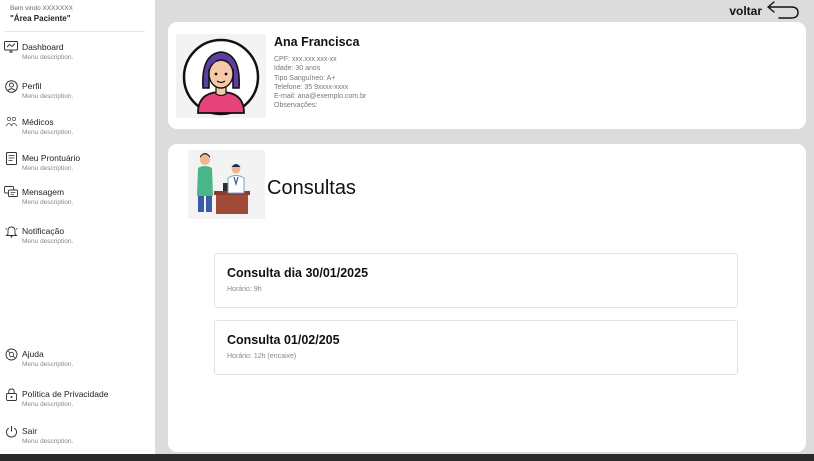 Image resolution: width=814 pixels, height=461 pixels. I want to click on sidebar-item-perfil: Perfil Menu description., so click(78, 94).